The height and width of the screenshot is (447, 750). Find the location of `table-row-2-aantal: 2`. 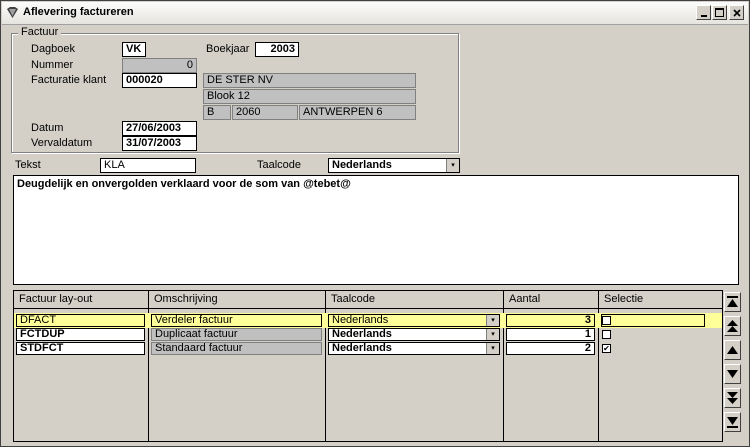

table-row-2-aantal: 2 is located at coordinates (550, 348).